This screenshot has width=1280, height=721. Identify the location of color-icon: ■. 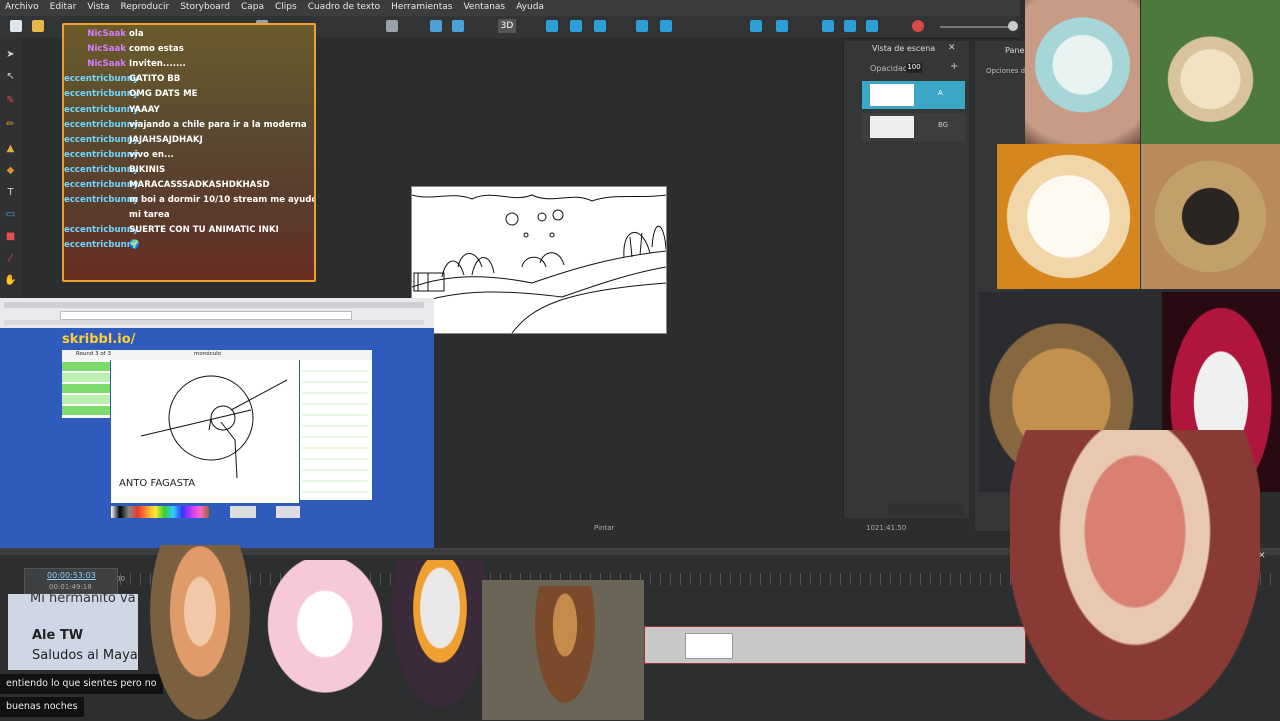
(10, 236).